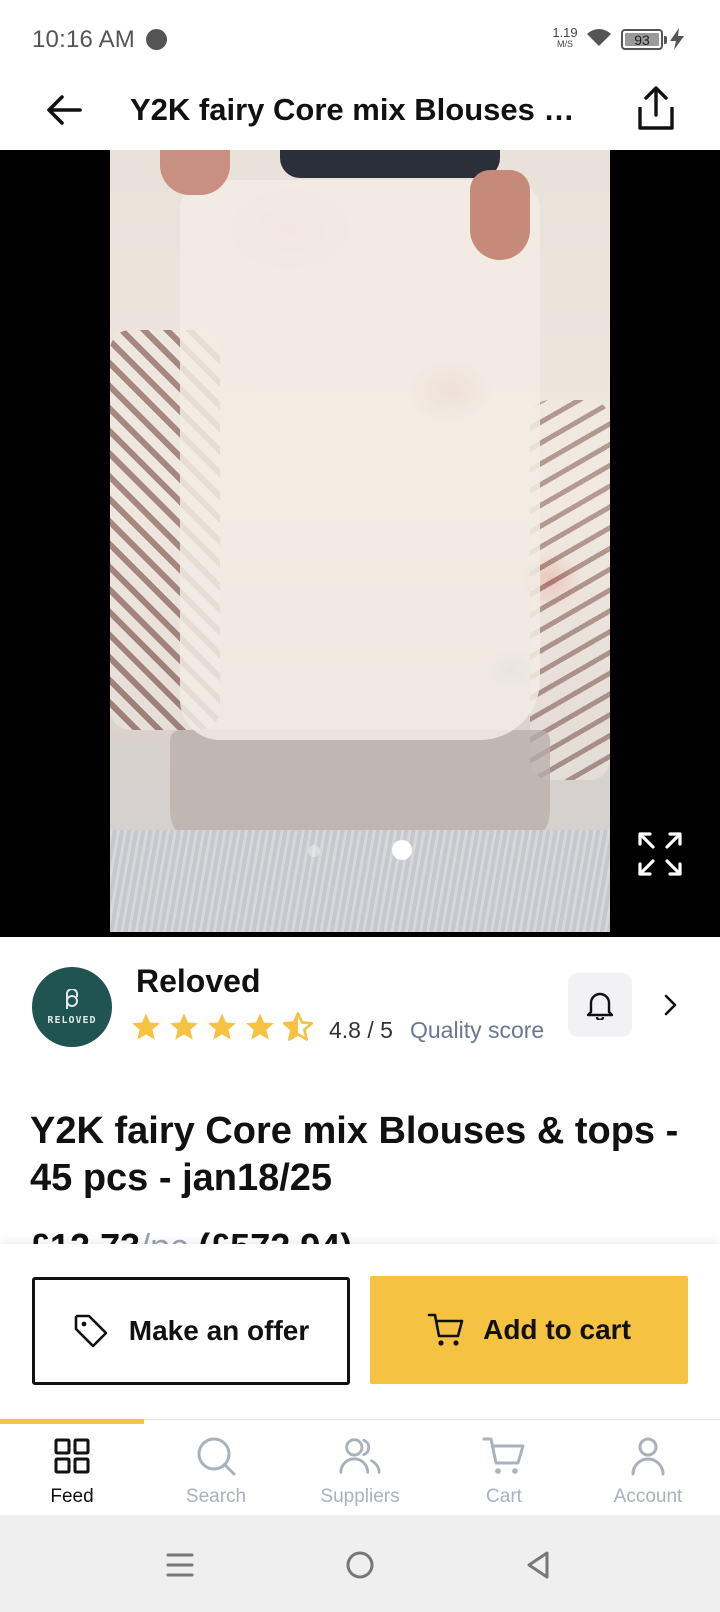 The width and height of the screenshot is (720, 1612). I want to click on bottom-nav: Feed Search Suppliers Cart Account, so click(360, 1467).